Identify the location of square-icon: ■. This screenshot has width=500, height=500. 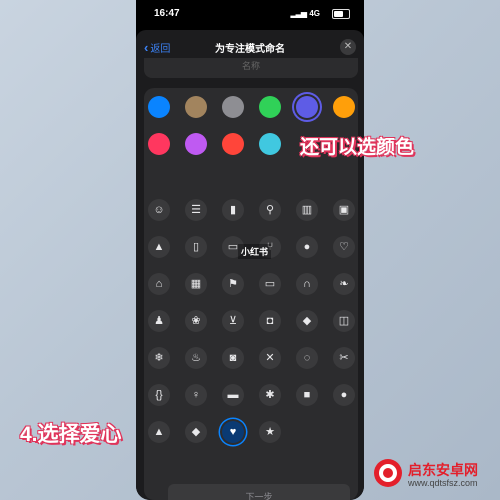
(307, 395).